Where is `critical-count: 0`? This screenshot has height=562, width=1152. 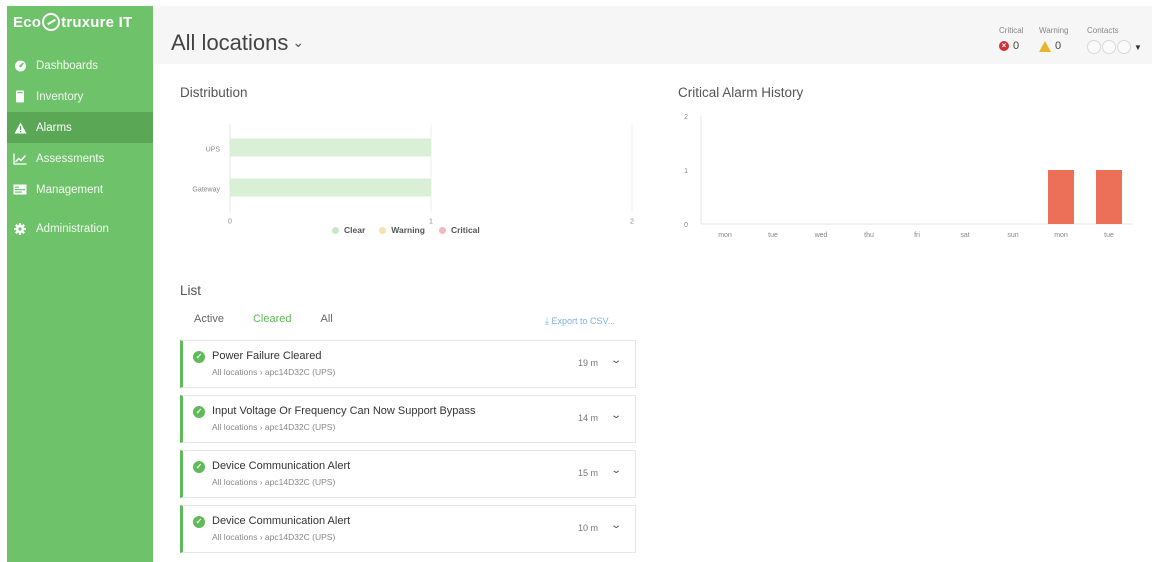
critical-count: 0 is located at coordinates (1016, 46).